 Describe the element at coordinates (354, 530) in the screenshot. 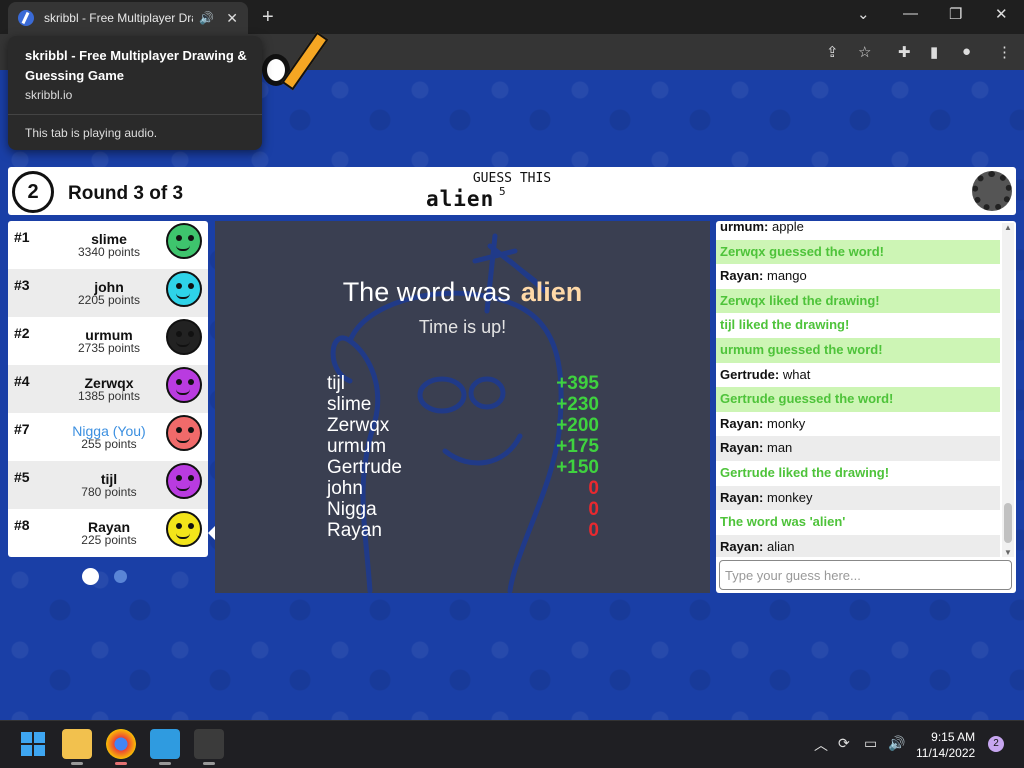

I see `score-player-name: Rayan` at that location.